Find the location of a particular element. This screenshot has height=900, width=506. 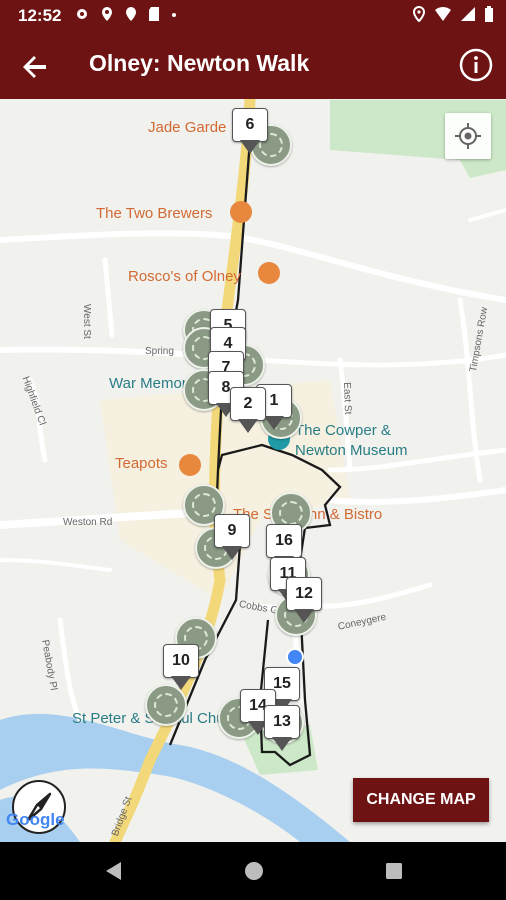

place-label: The Two Brewers is located at coordinates (154, 213).